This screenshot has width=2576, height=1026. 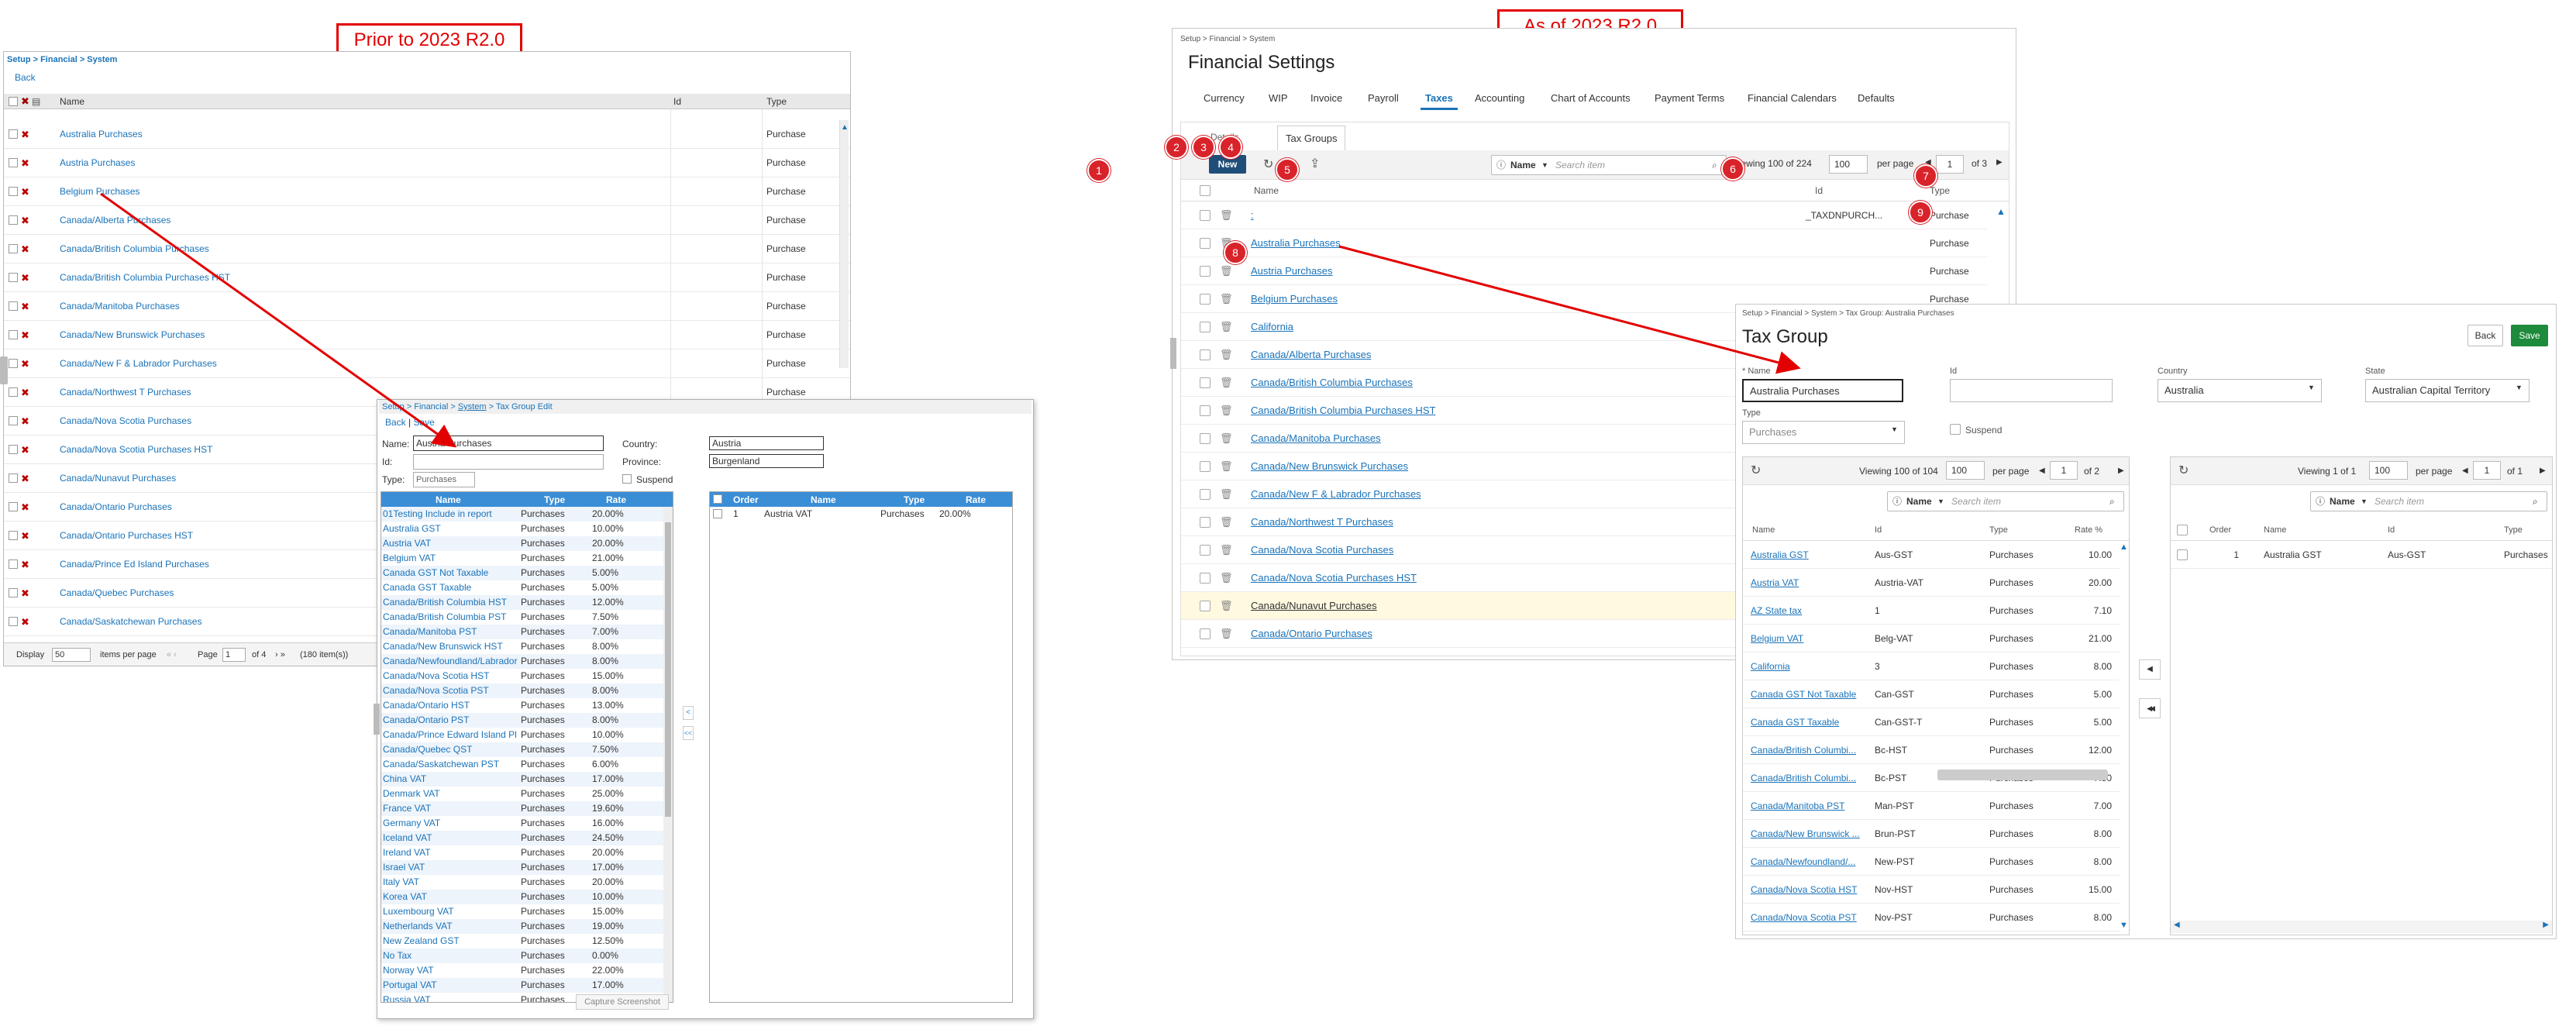 What do you see at coordinates (132, 335) in the screenshot?
I see `row-name: Canada/New Brunswick Purchases` at bounding box center [132, 335].